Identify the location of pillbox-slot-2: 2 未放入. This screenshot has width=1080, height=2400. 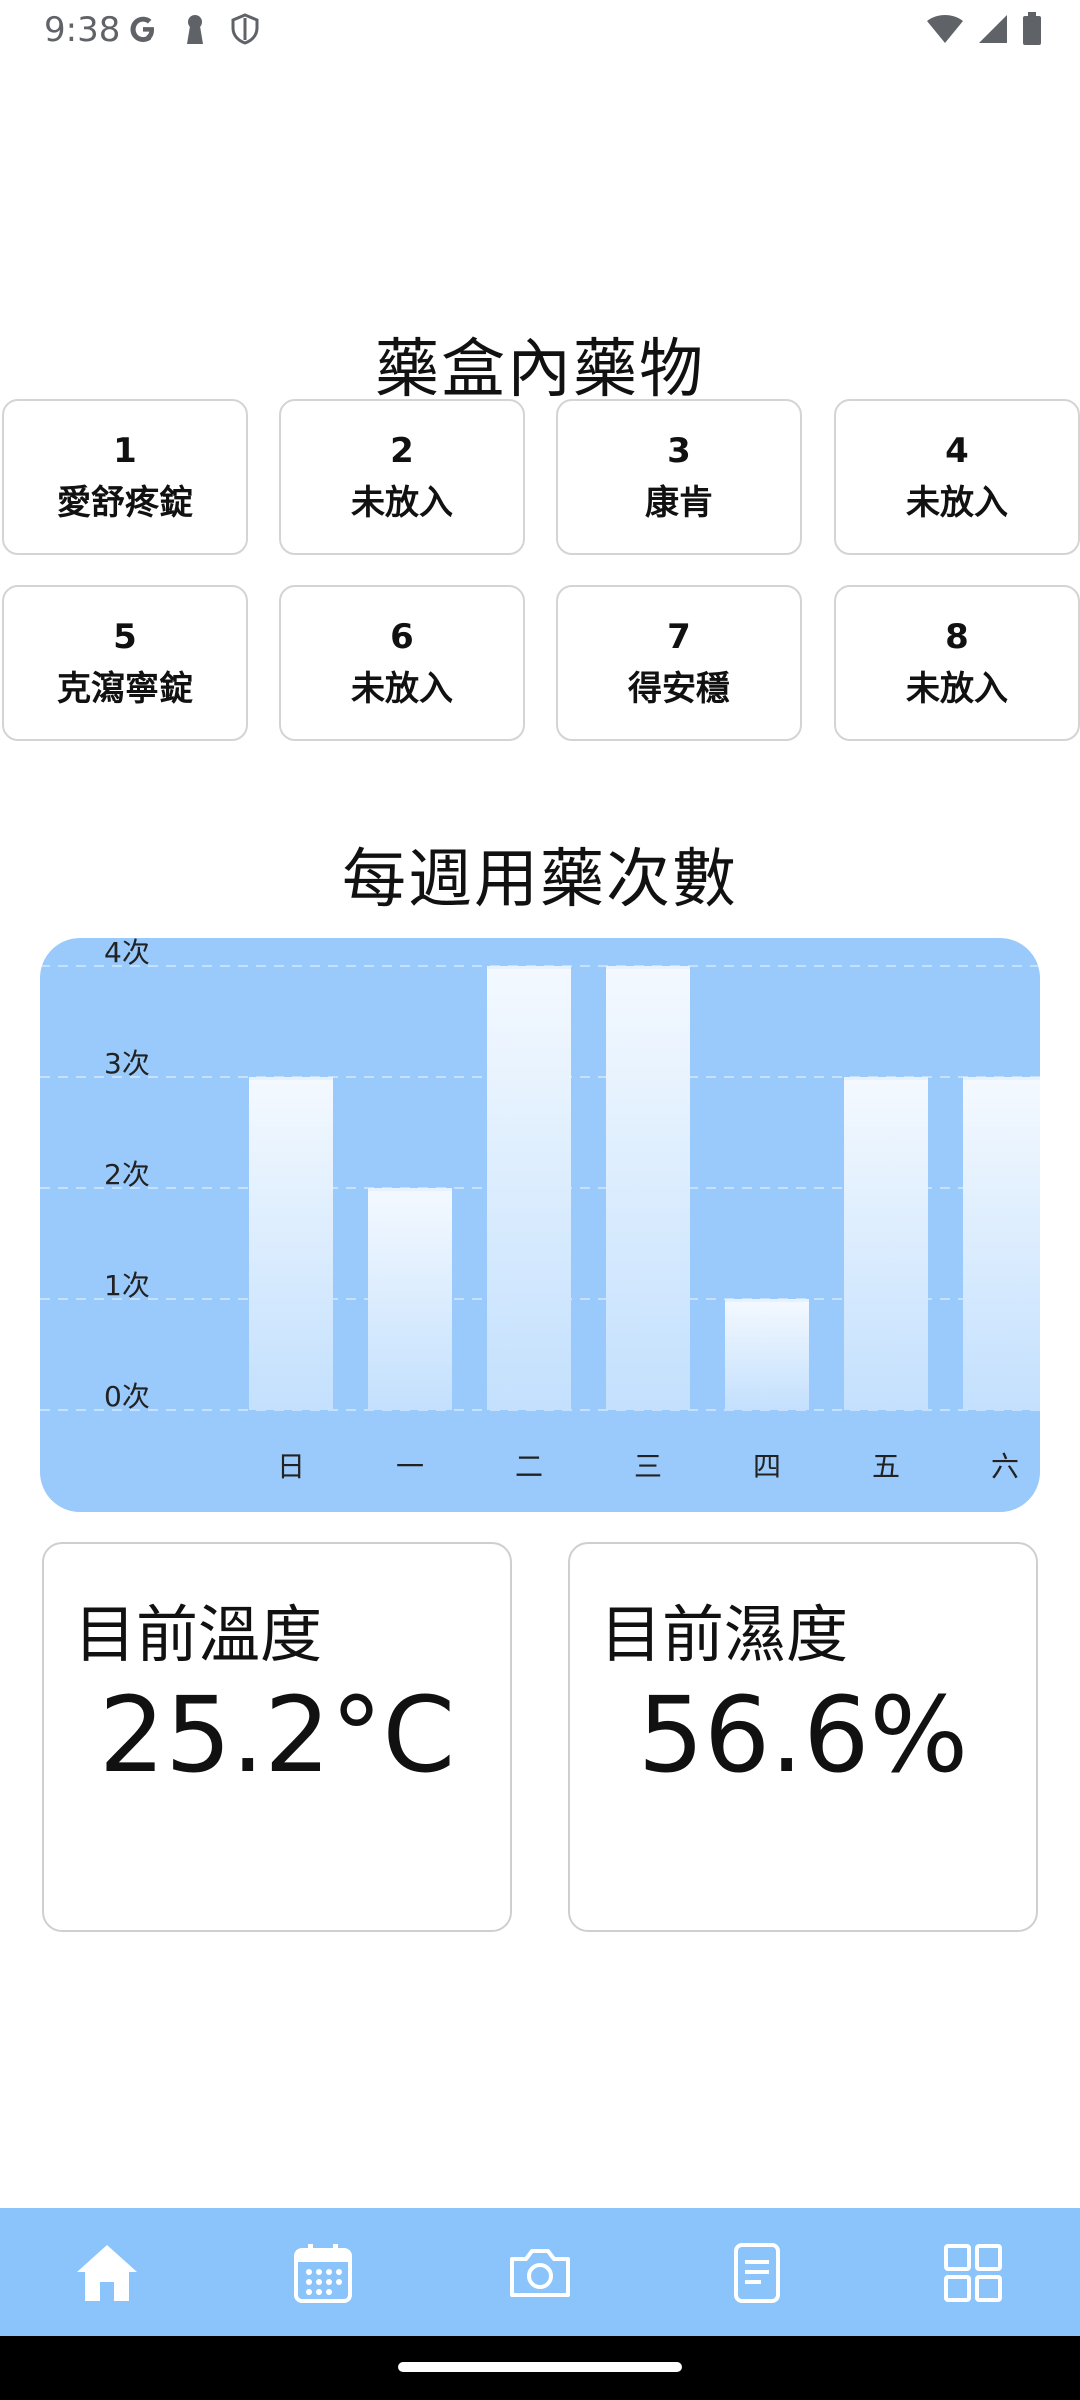
(402, 477).